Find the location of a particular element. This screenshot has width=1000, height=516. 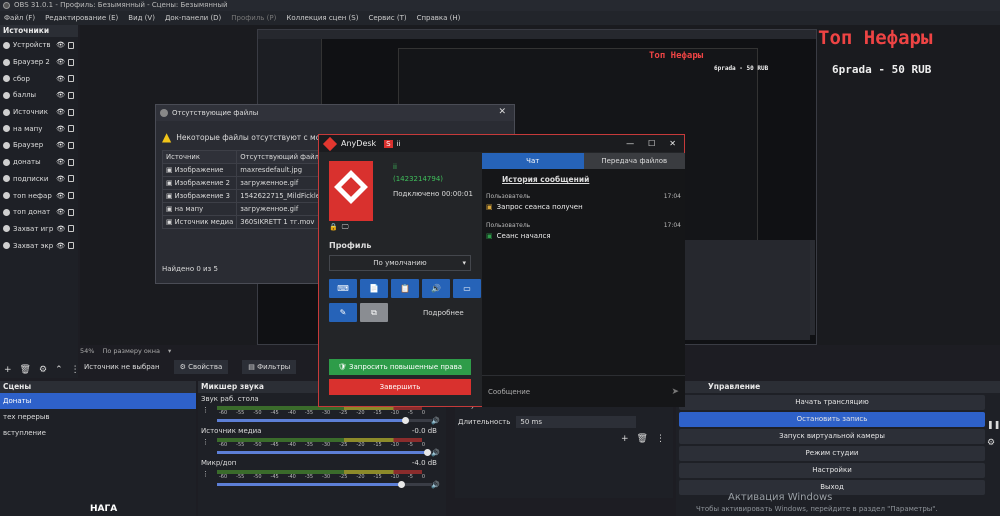

settings-button: Настройки is located at coordinates (832, 470).